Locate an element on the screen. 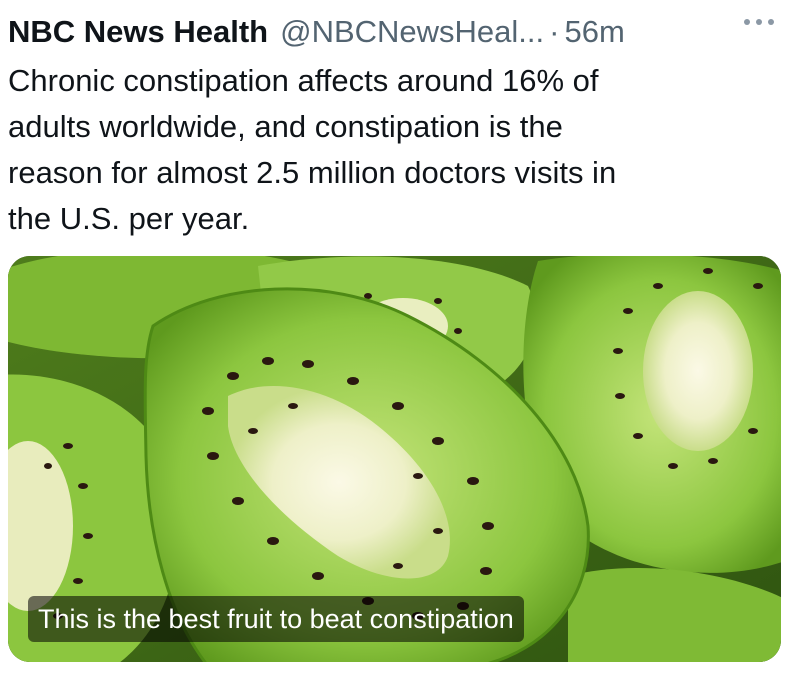  more-horizontal-icon is located at coordinates (759, 22).